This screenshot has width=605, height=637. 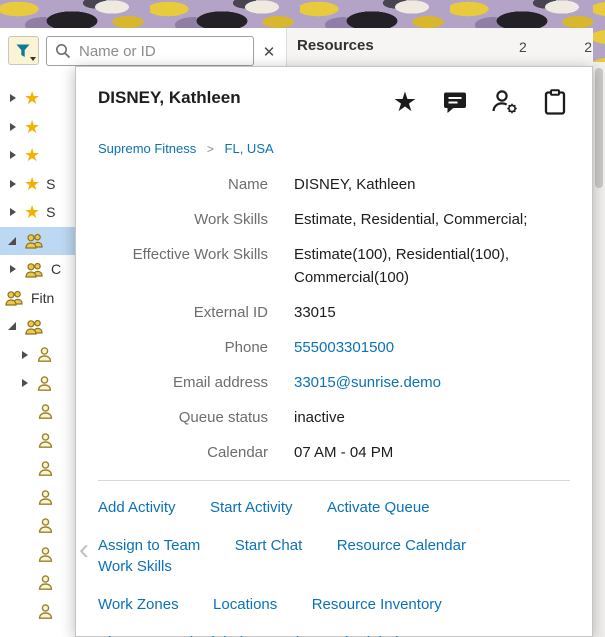 What do you see at coordinates (439, 47) in the screenshot?
I see `resources-panel-header: Resources 2 2` at bounding box center [439, 47].